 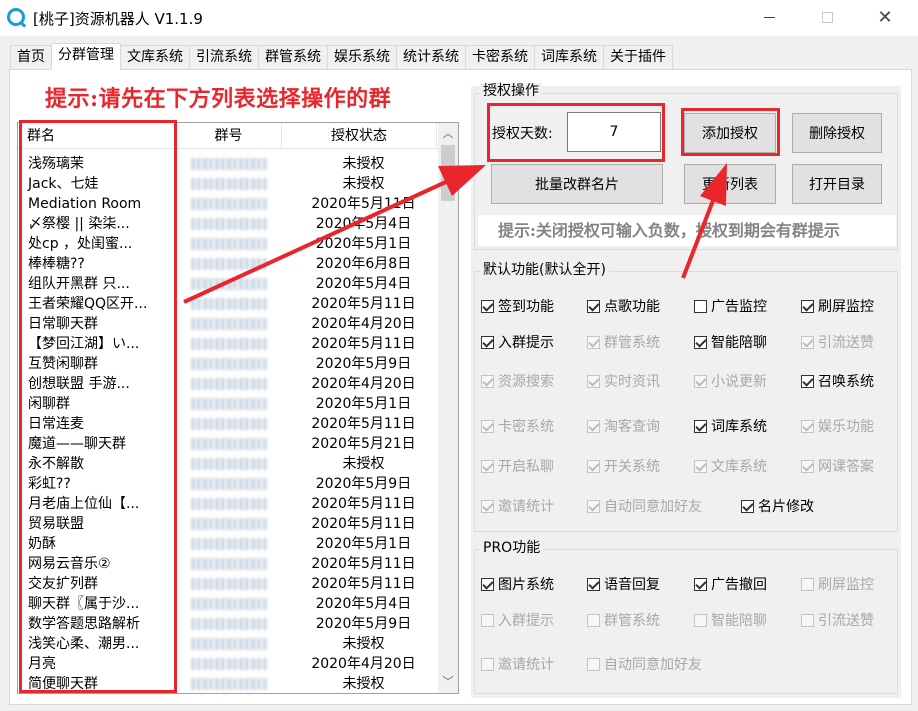 What do you see at coordinates (730, 426) in the screenshot?
I see `feature-checkbox: 词库系统` at bounding box center [730, 426].